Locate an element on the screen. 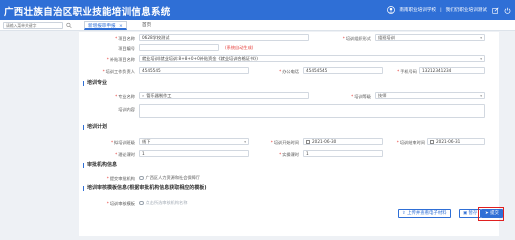  training-level-label: *培训等级 is located at coordinates (361, 96).